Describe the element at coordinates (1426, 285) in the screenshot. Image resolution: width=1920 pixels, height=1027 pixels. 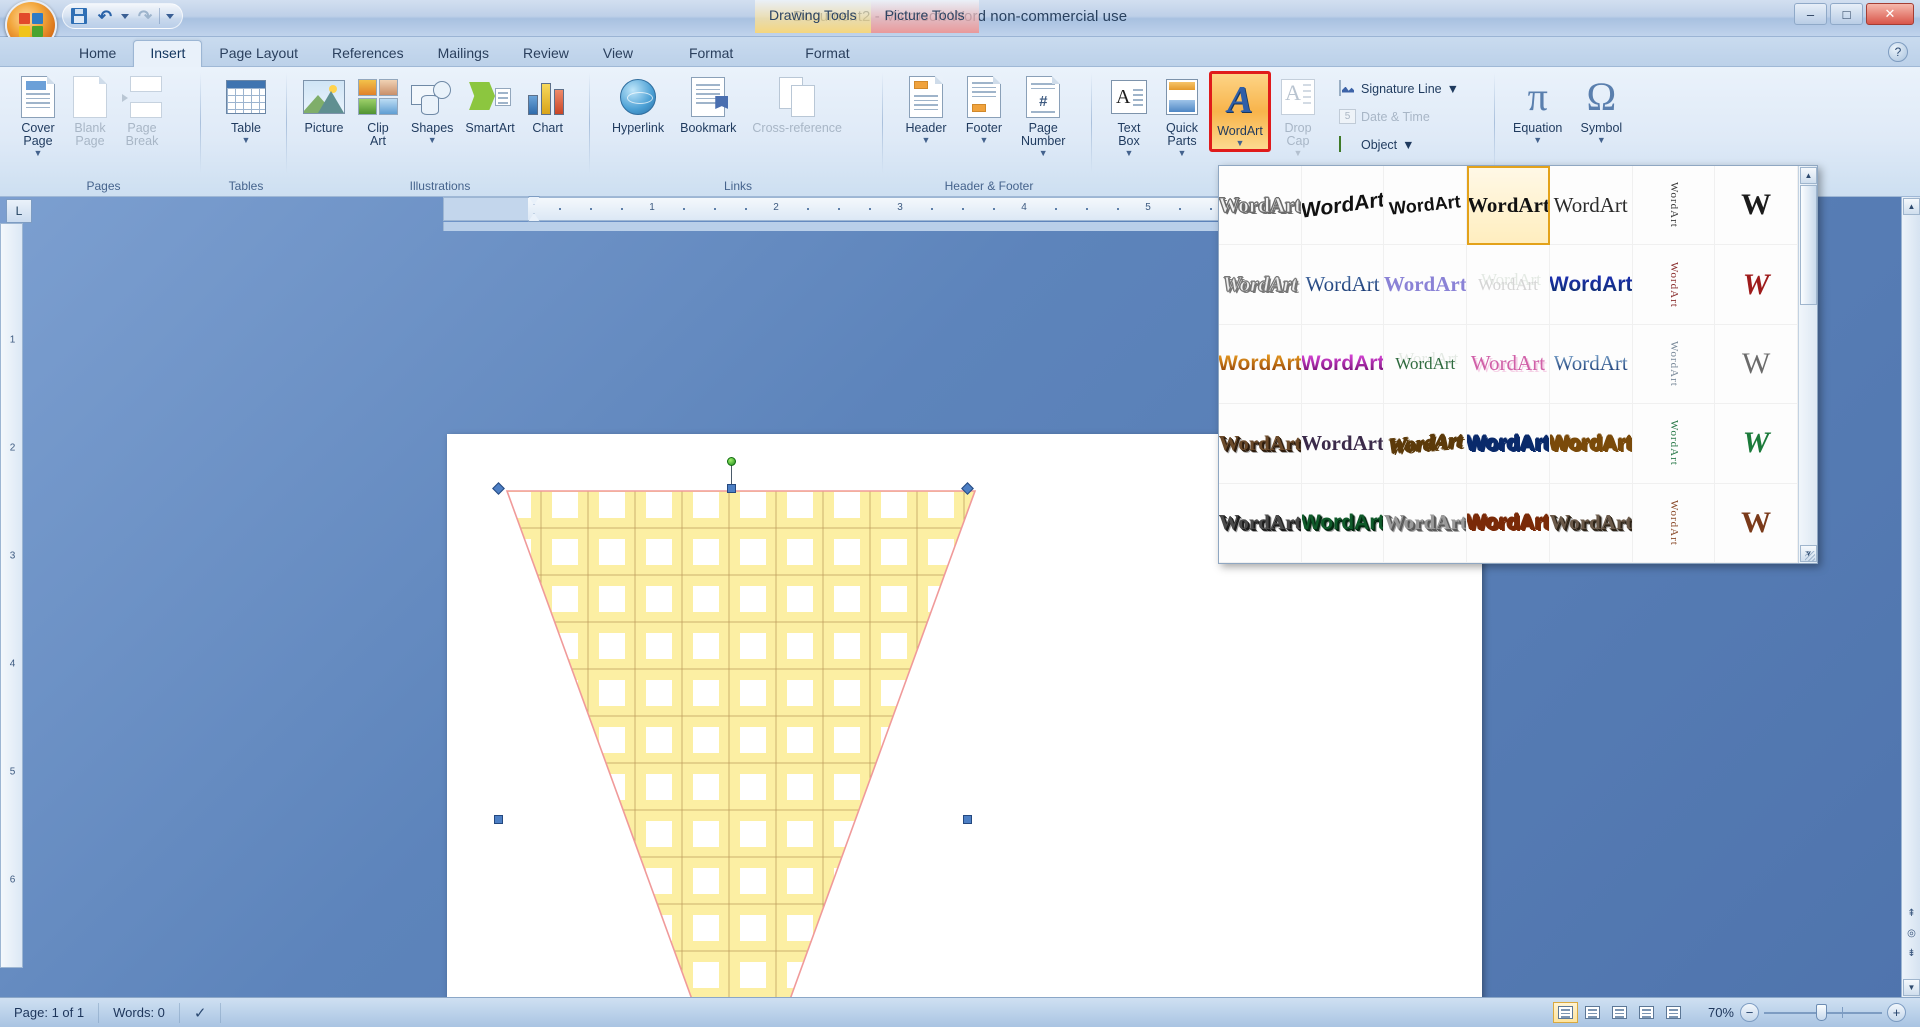
I see `wordart-style-9: WordArt` at that location.